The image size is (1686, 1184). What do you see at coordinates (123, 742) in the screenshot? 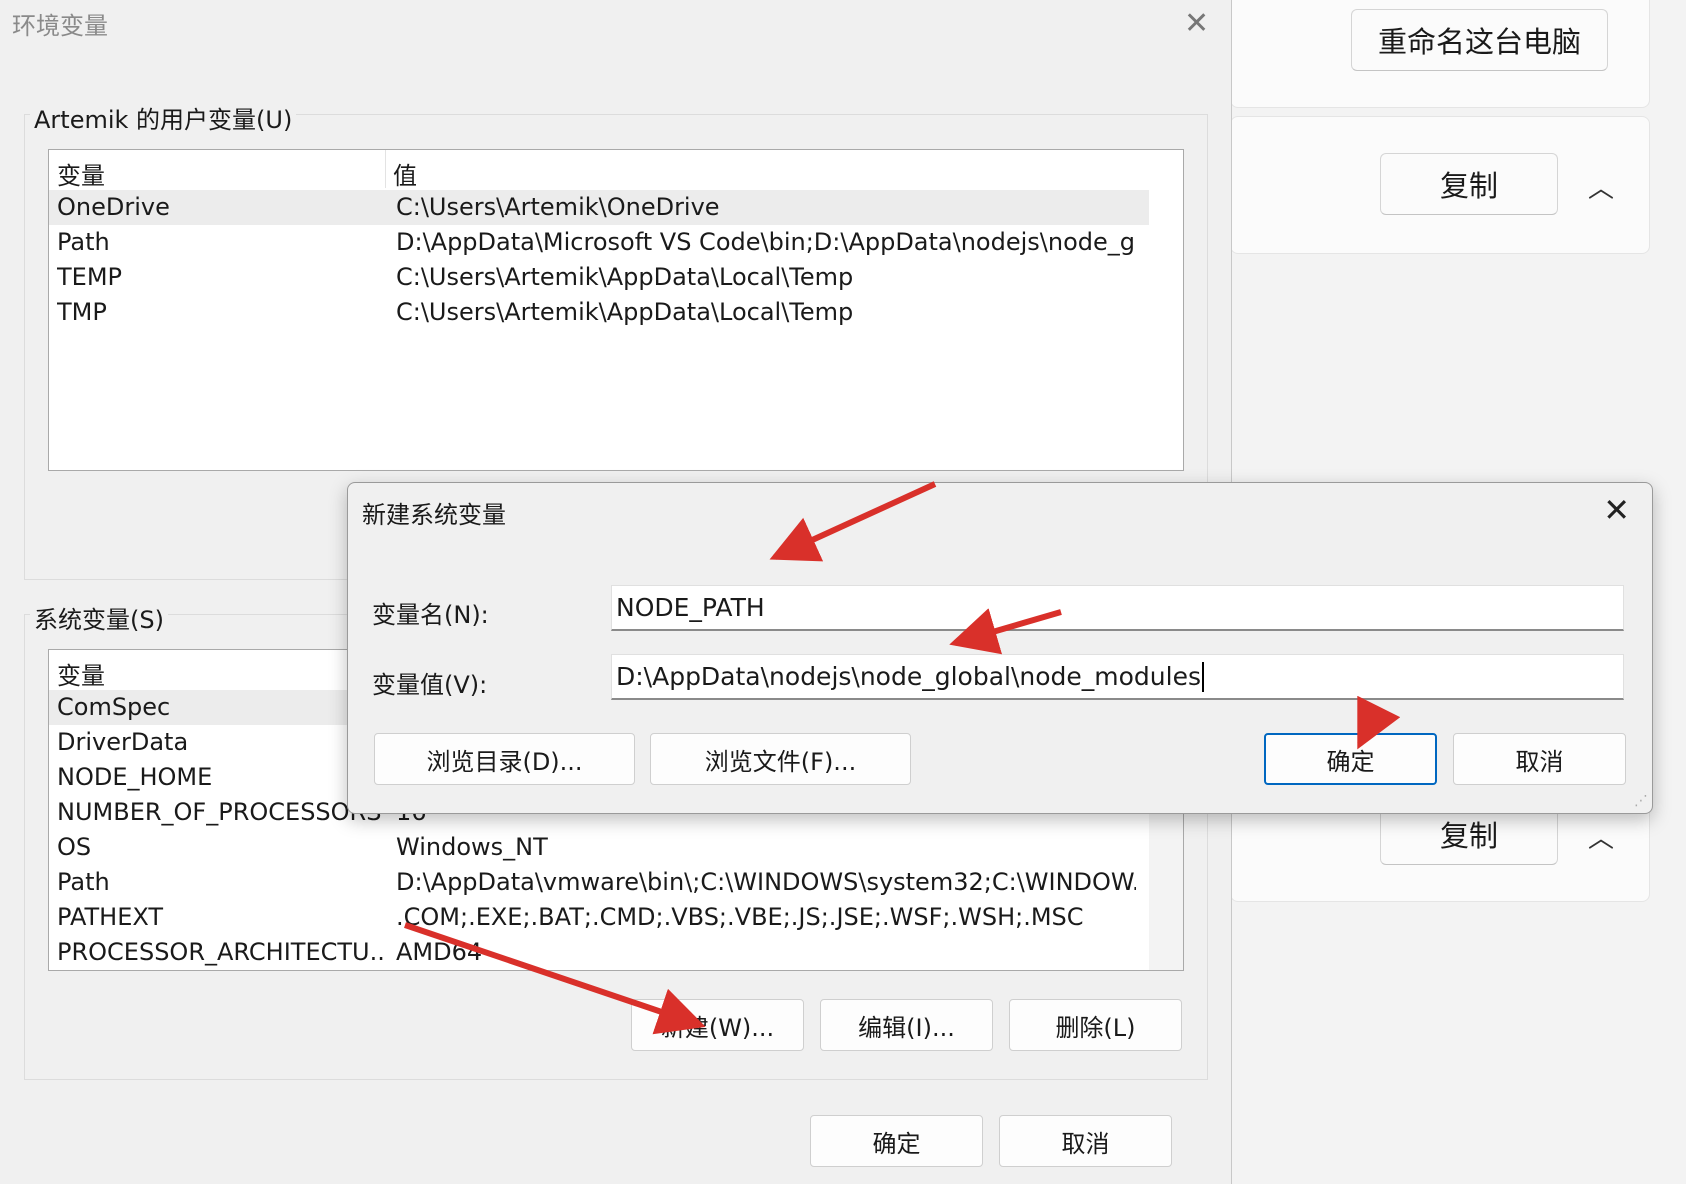
I see `variable-name: DriverData` at bounding box center [123, 742].